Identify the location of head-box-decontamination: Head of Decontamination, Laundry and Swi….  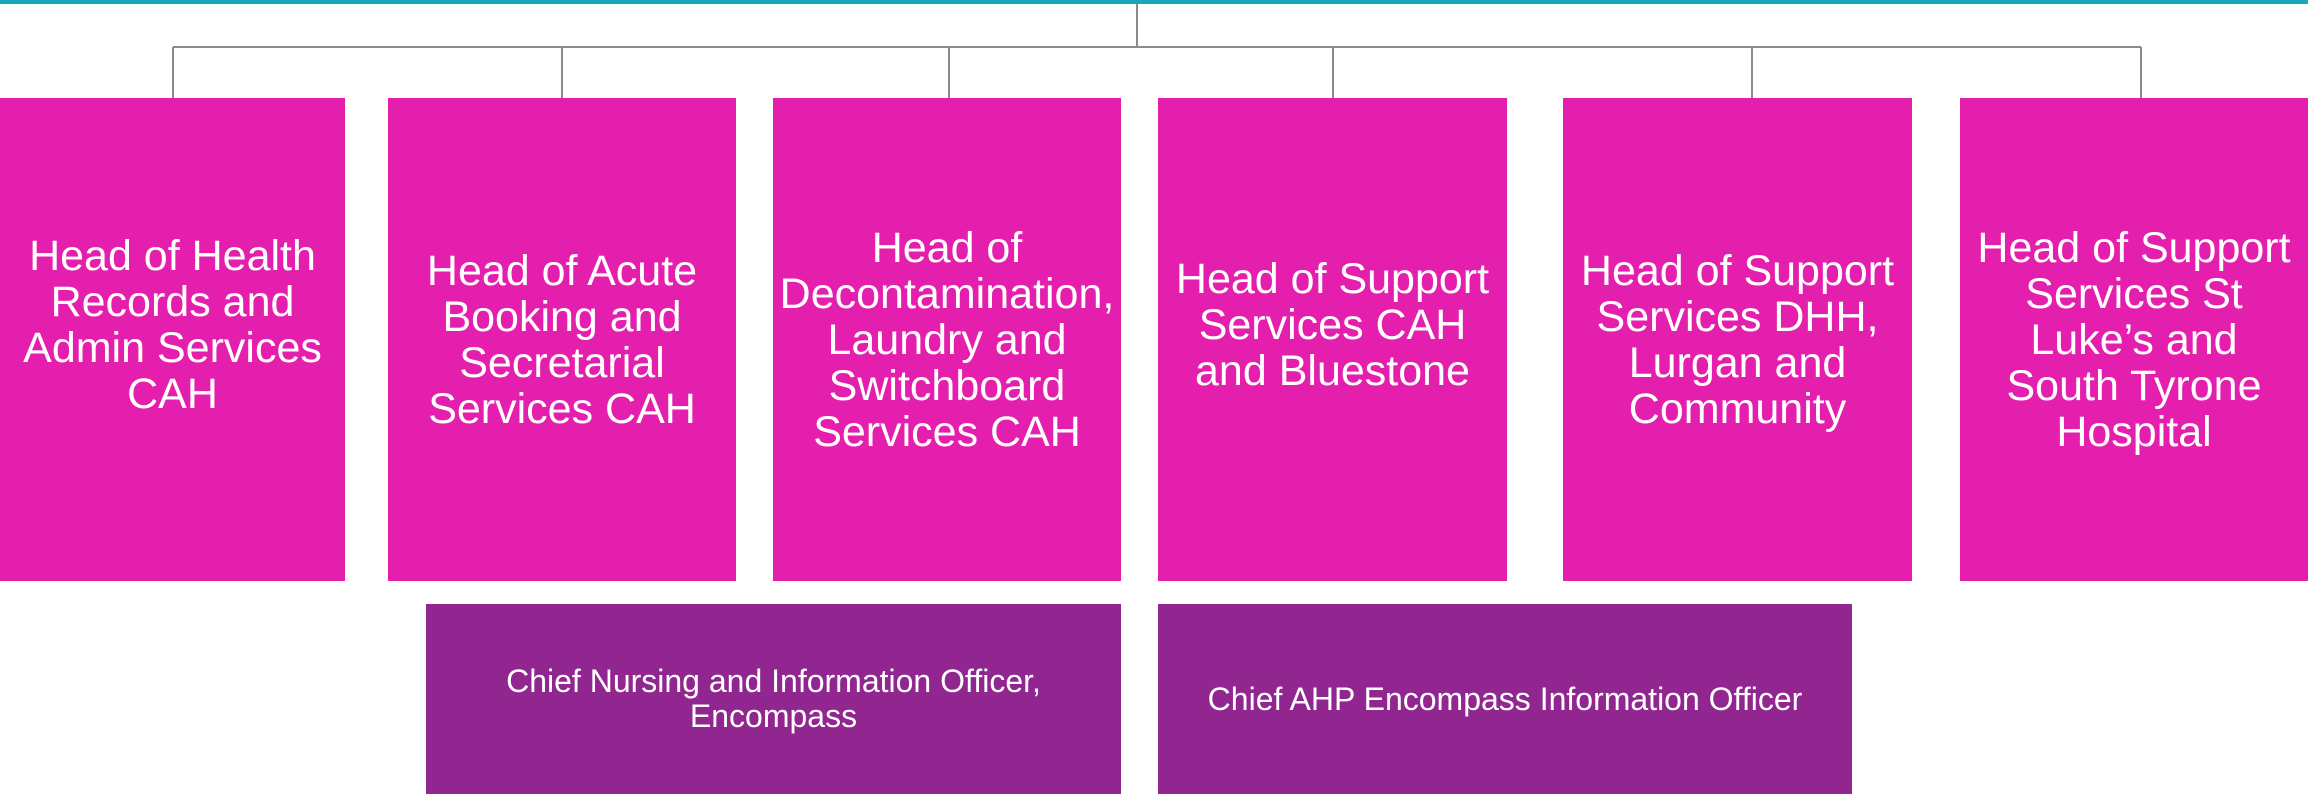
(947, 339).